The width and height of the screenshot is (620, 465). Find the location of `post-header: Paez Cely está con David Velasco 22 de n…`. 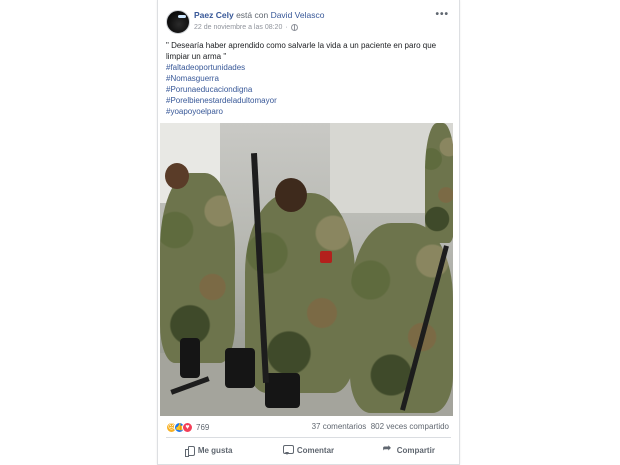

post-header: Paez Cely está con David Velasco 22 de n… is located at coordinates (308, 23).